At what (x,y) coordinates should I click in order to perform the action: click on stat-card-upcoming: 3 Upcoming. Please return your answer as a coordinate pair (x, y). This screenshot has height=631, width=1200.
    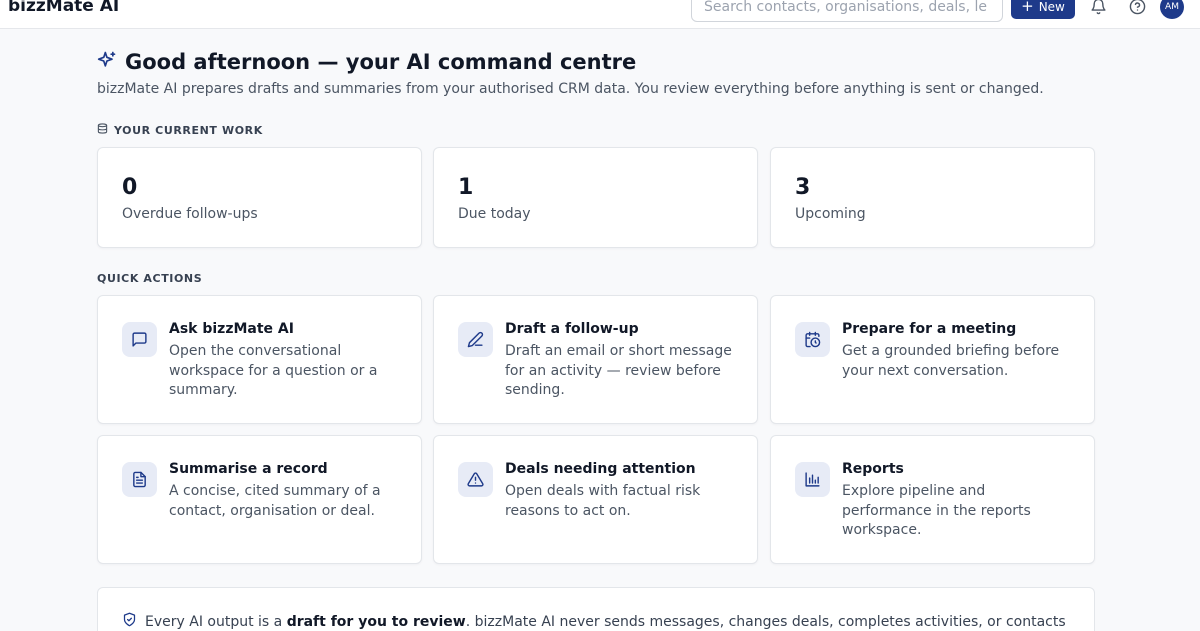
    Looking at the image, I should click on (932, 197).